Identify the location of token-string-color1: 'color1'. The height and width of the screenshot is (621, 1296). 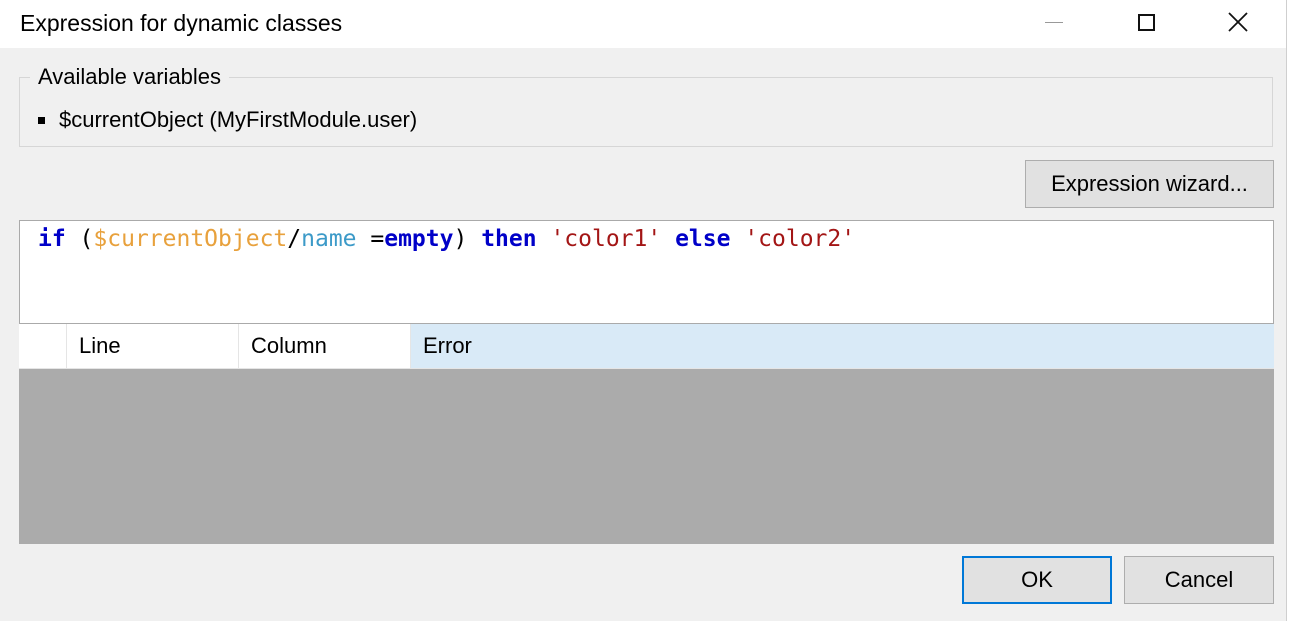
(599, 239).